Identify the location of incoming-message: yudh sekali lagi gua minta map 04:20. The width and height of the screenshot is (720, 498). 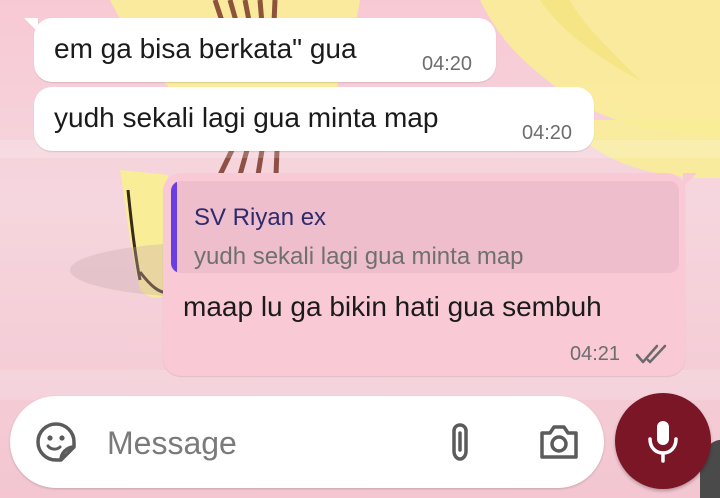
(314, 119).